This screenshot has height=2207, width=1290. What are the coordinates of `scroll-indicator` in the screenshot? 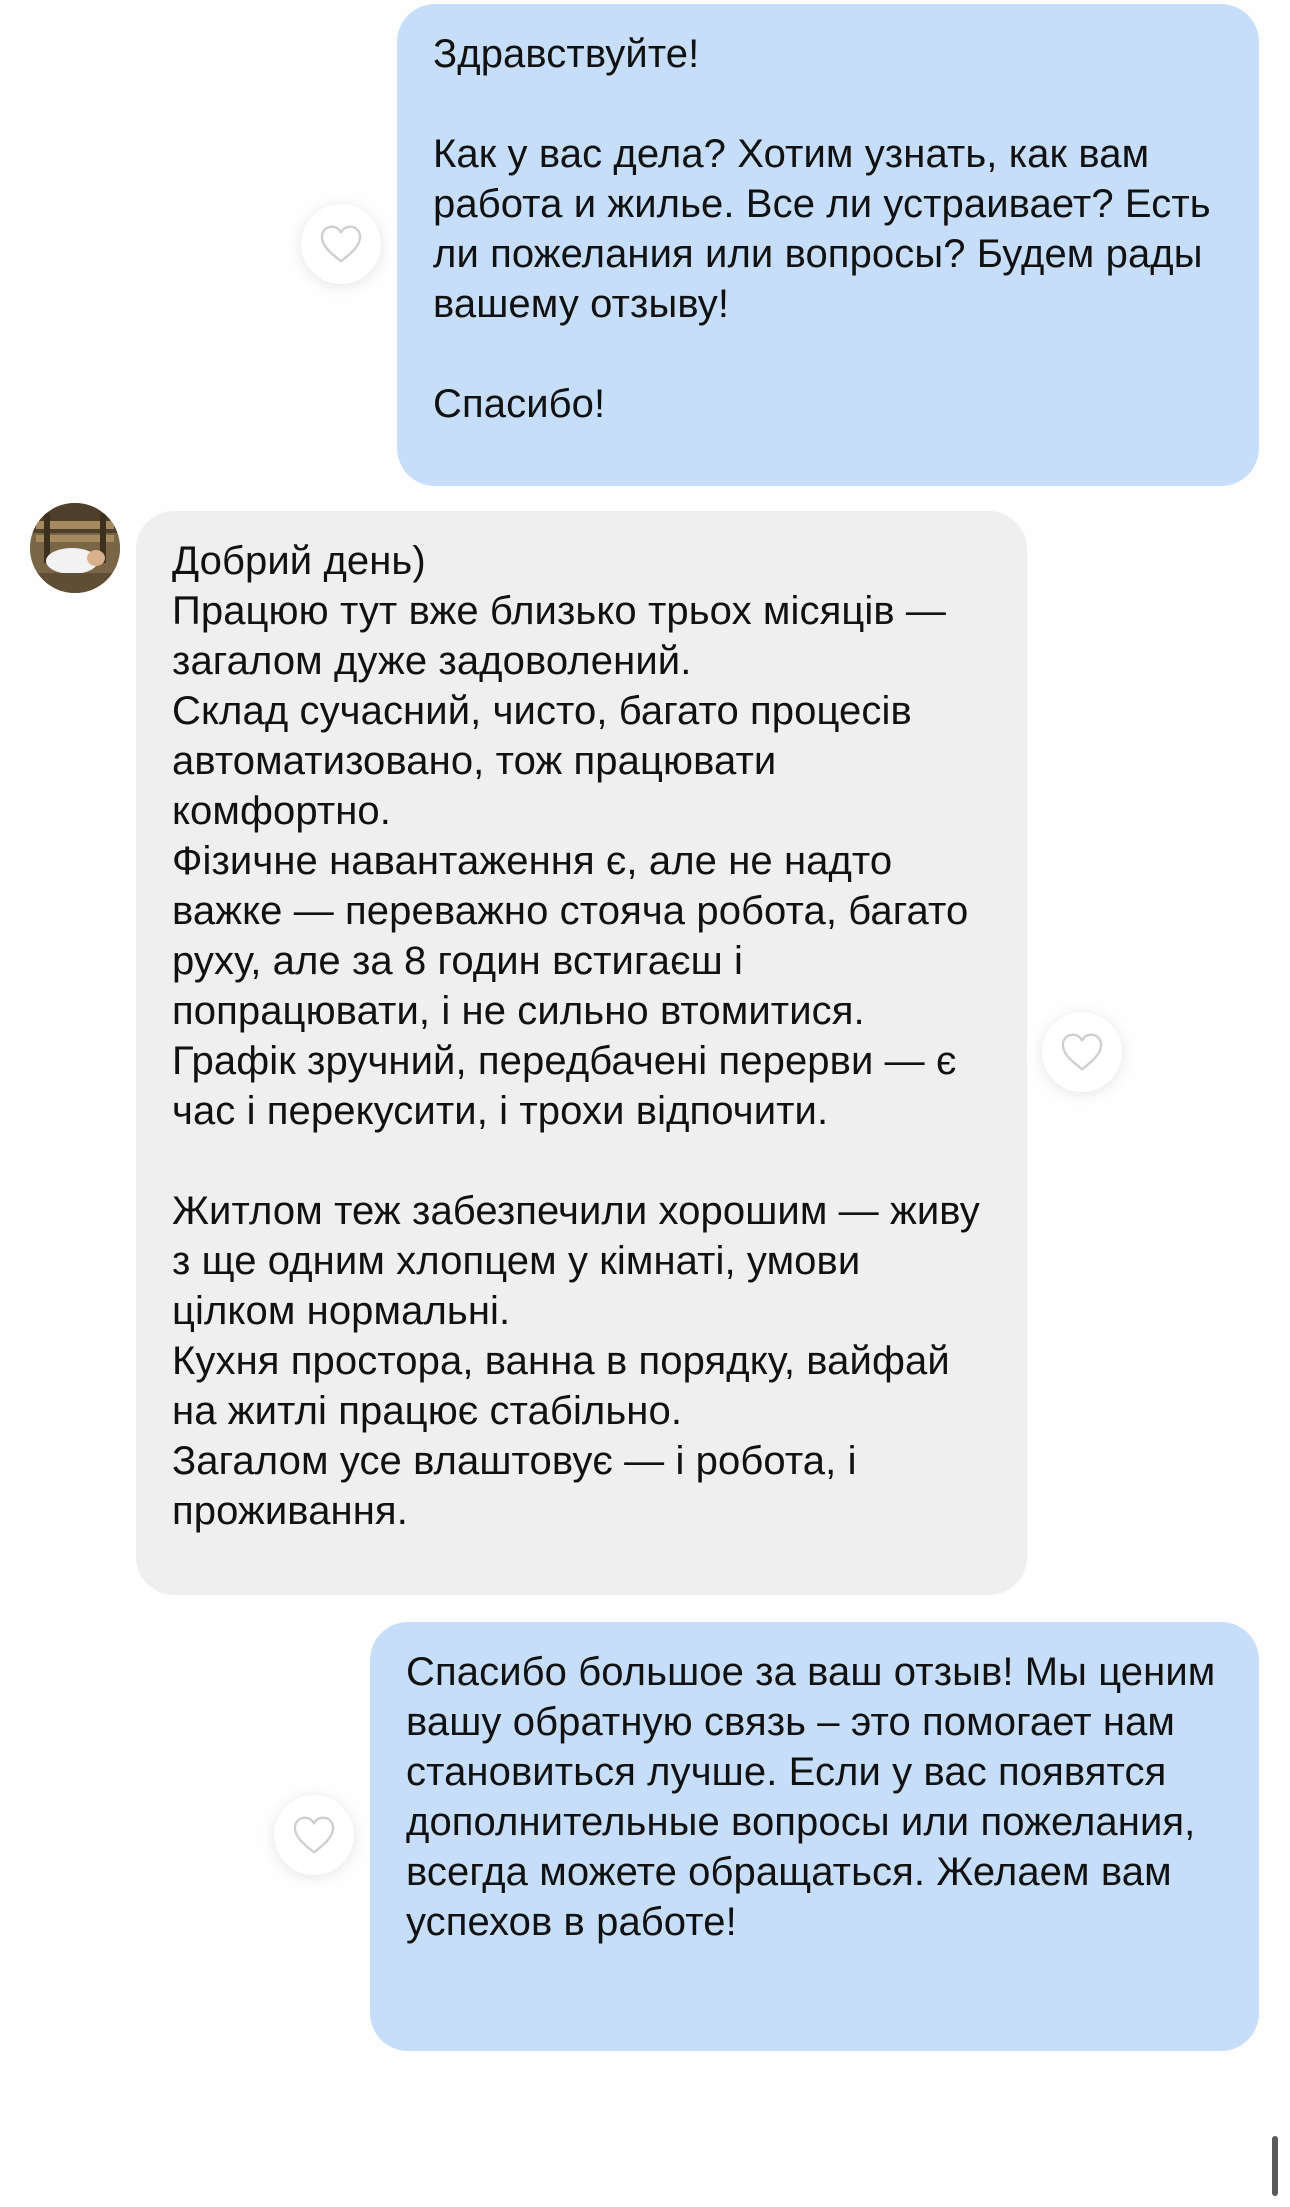 It's located at (1275, 2166).